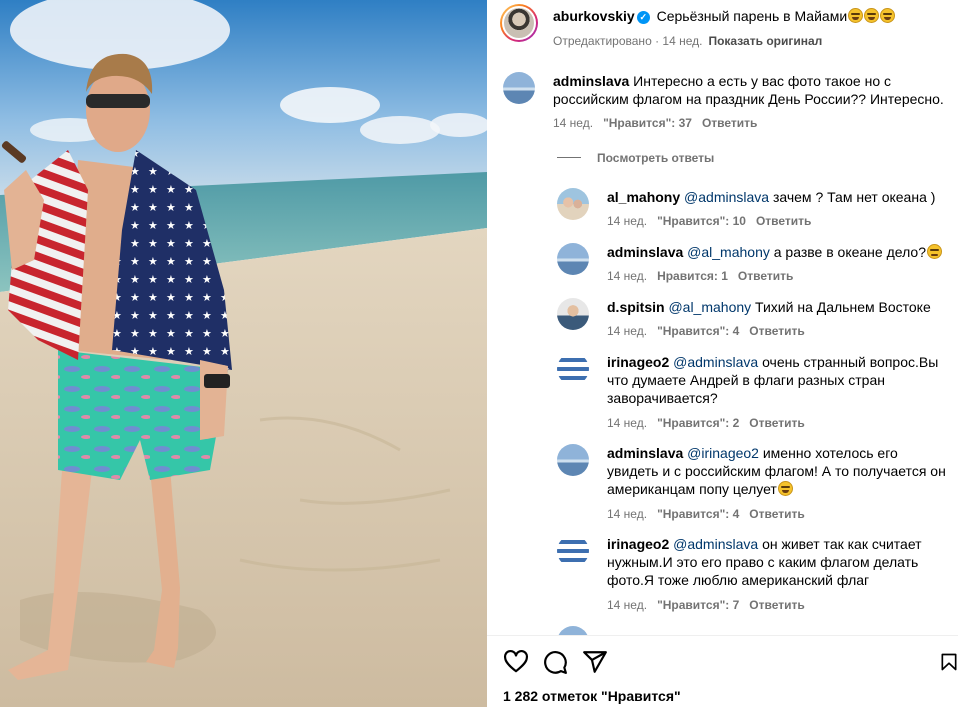 This screenshot has height=707, width=958. What do you see at coordinates (752, 16) in the screenshot?
I see `caption-text: Серьёзный парень в Майами` at bounding box center [752, 16].